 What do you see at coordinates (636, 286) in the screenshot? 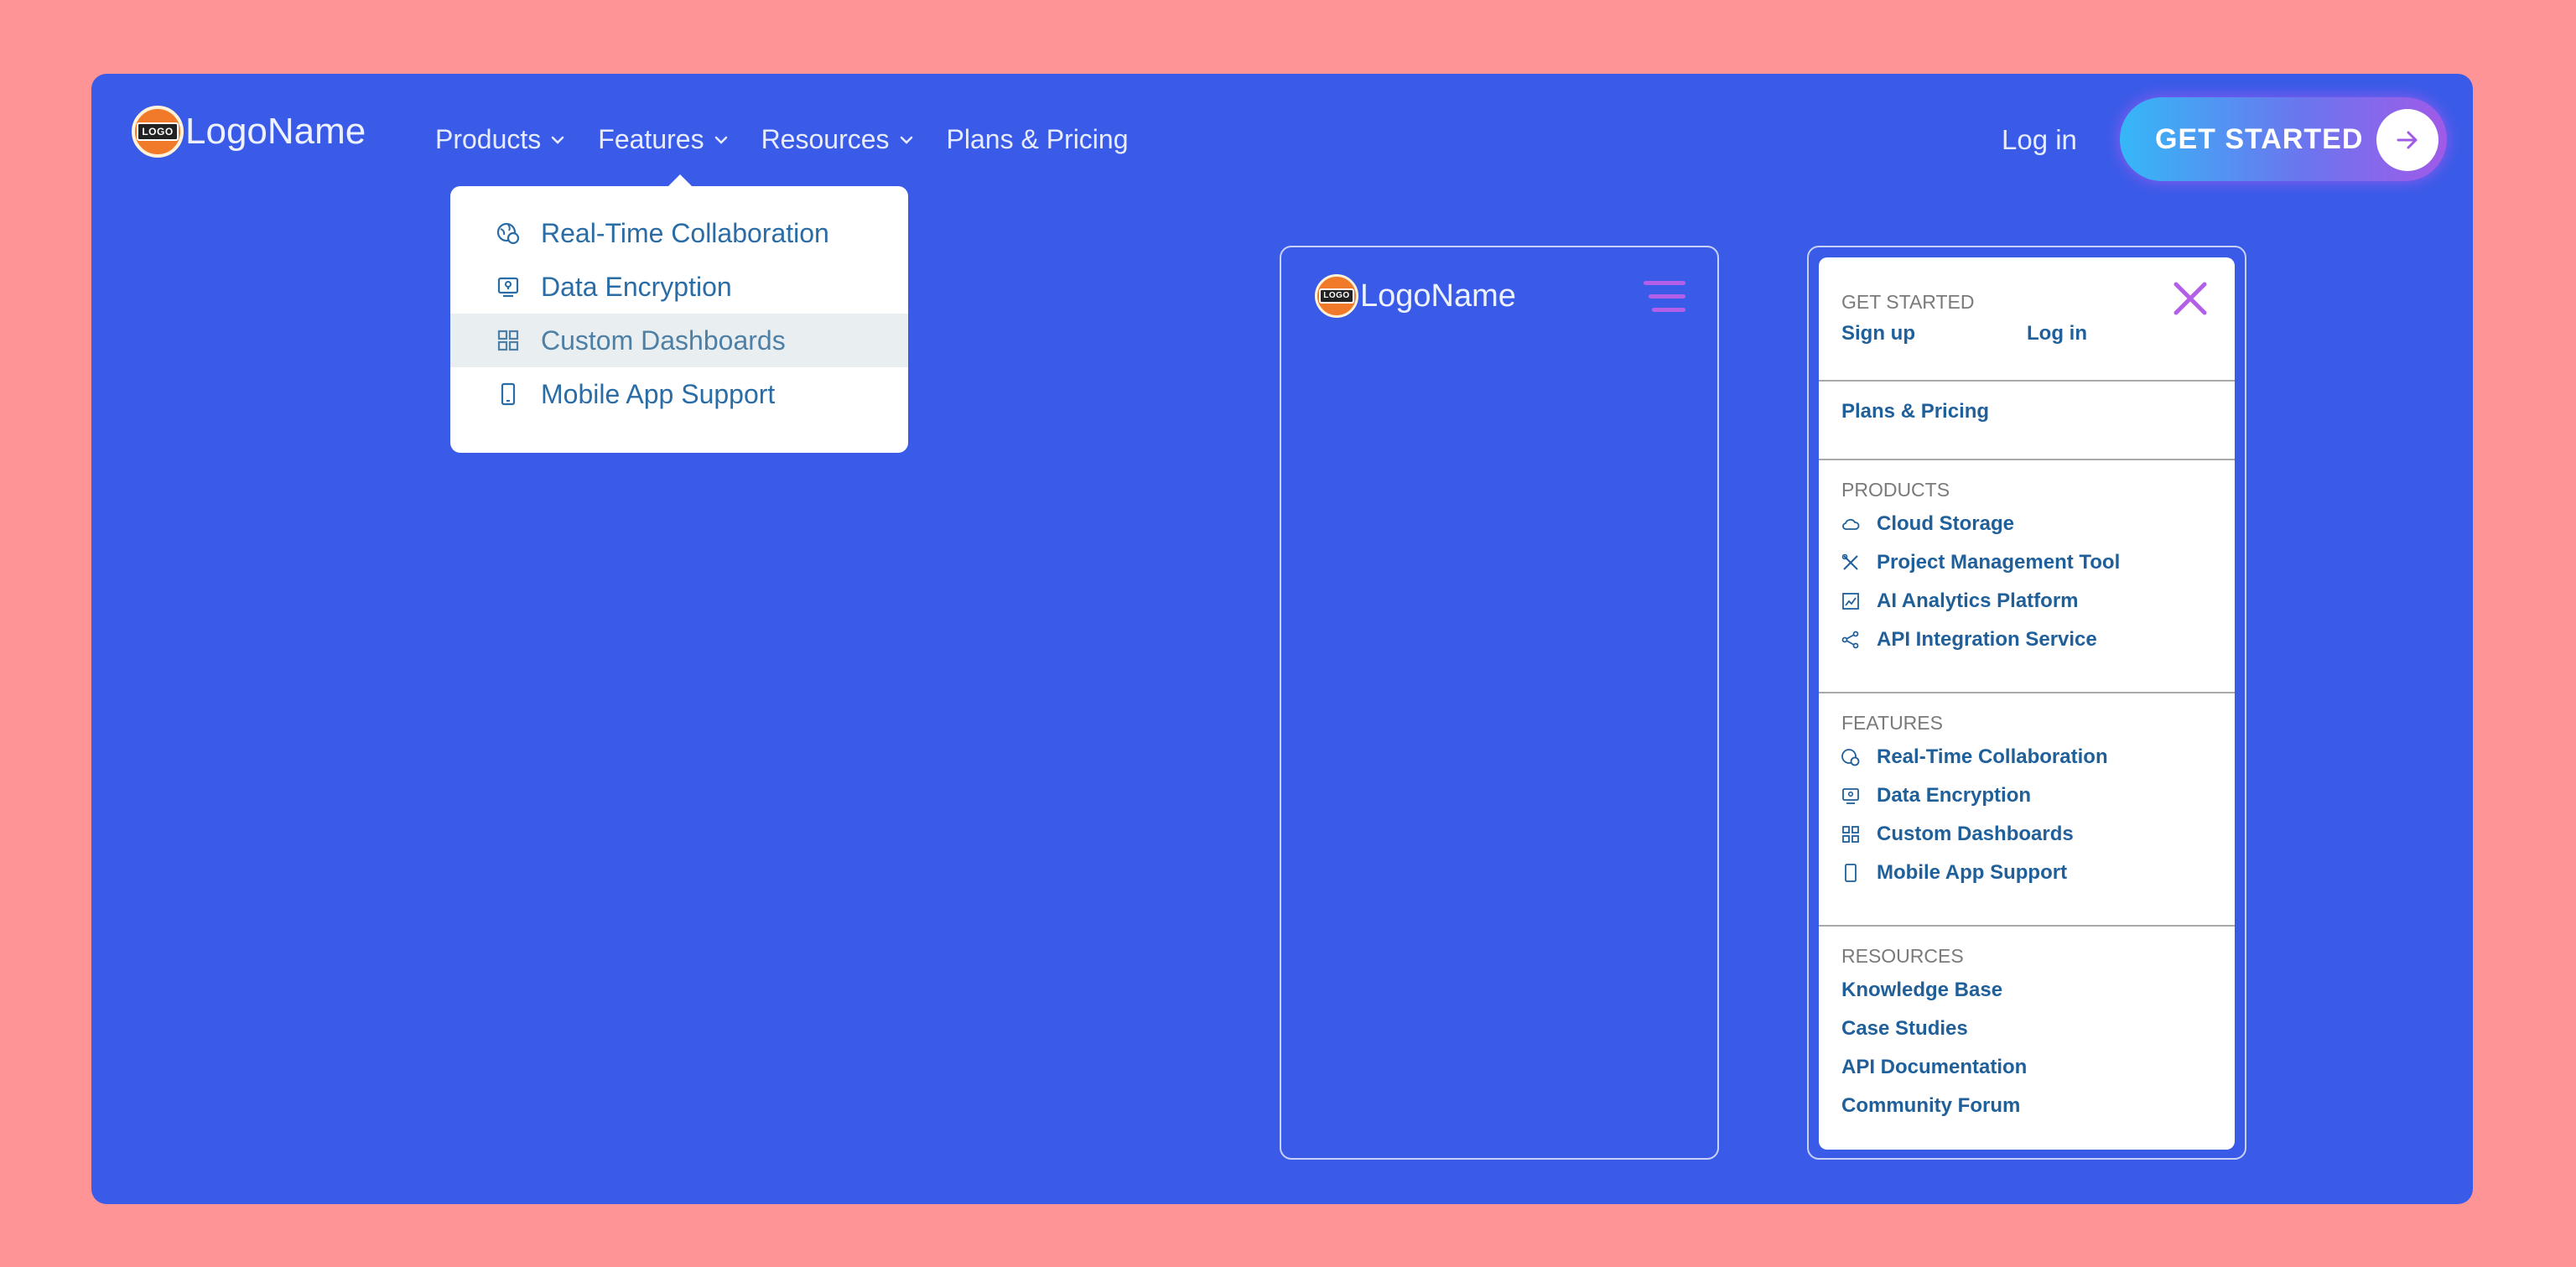
I see `dropdown-item-label: Data Encryption` at bounding box center [636, 286].